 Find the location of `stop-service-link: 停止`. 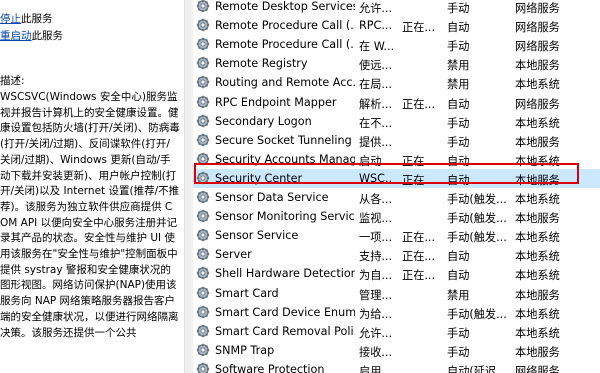

stop-service-link: 停止 is located at coordinates (10, 19).